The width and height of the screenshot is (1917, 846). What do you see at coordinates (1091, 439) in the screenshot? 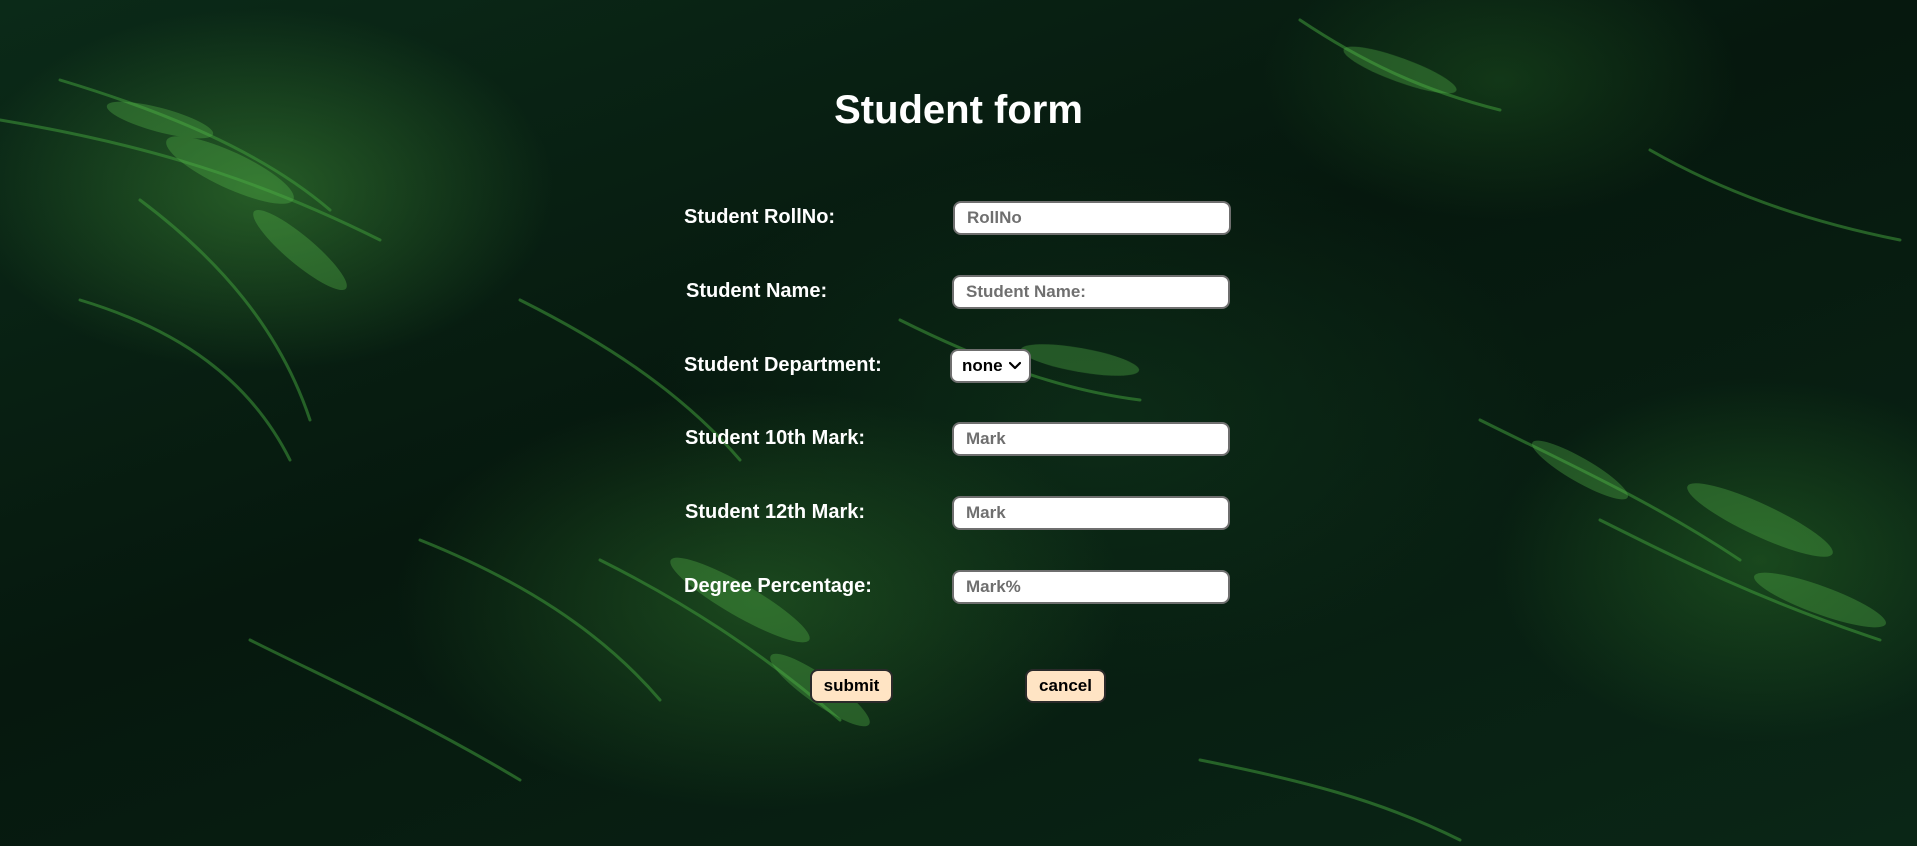
I see `mark10-input` at bounding box center [1091, 439].